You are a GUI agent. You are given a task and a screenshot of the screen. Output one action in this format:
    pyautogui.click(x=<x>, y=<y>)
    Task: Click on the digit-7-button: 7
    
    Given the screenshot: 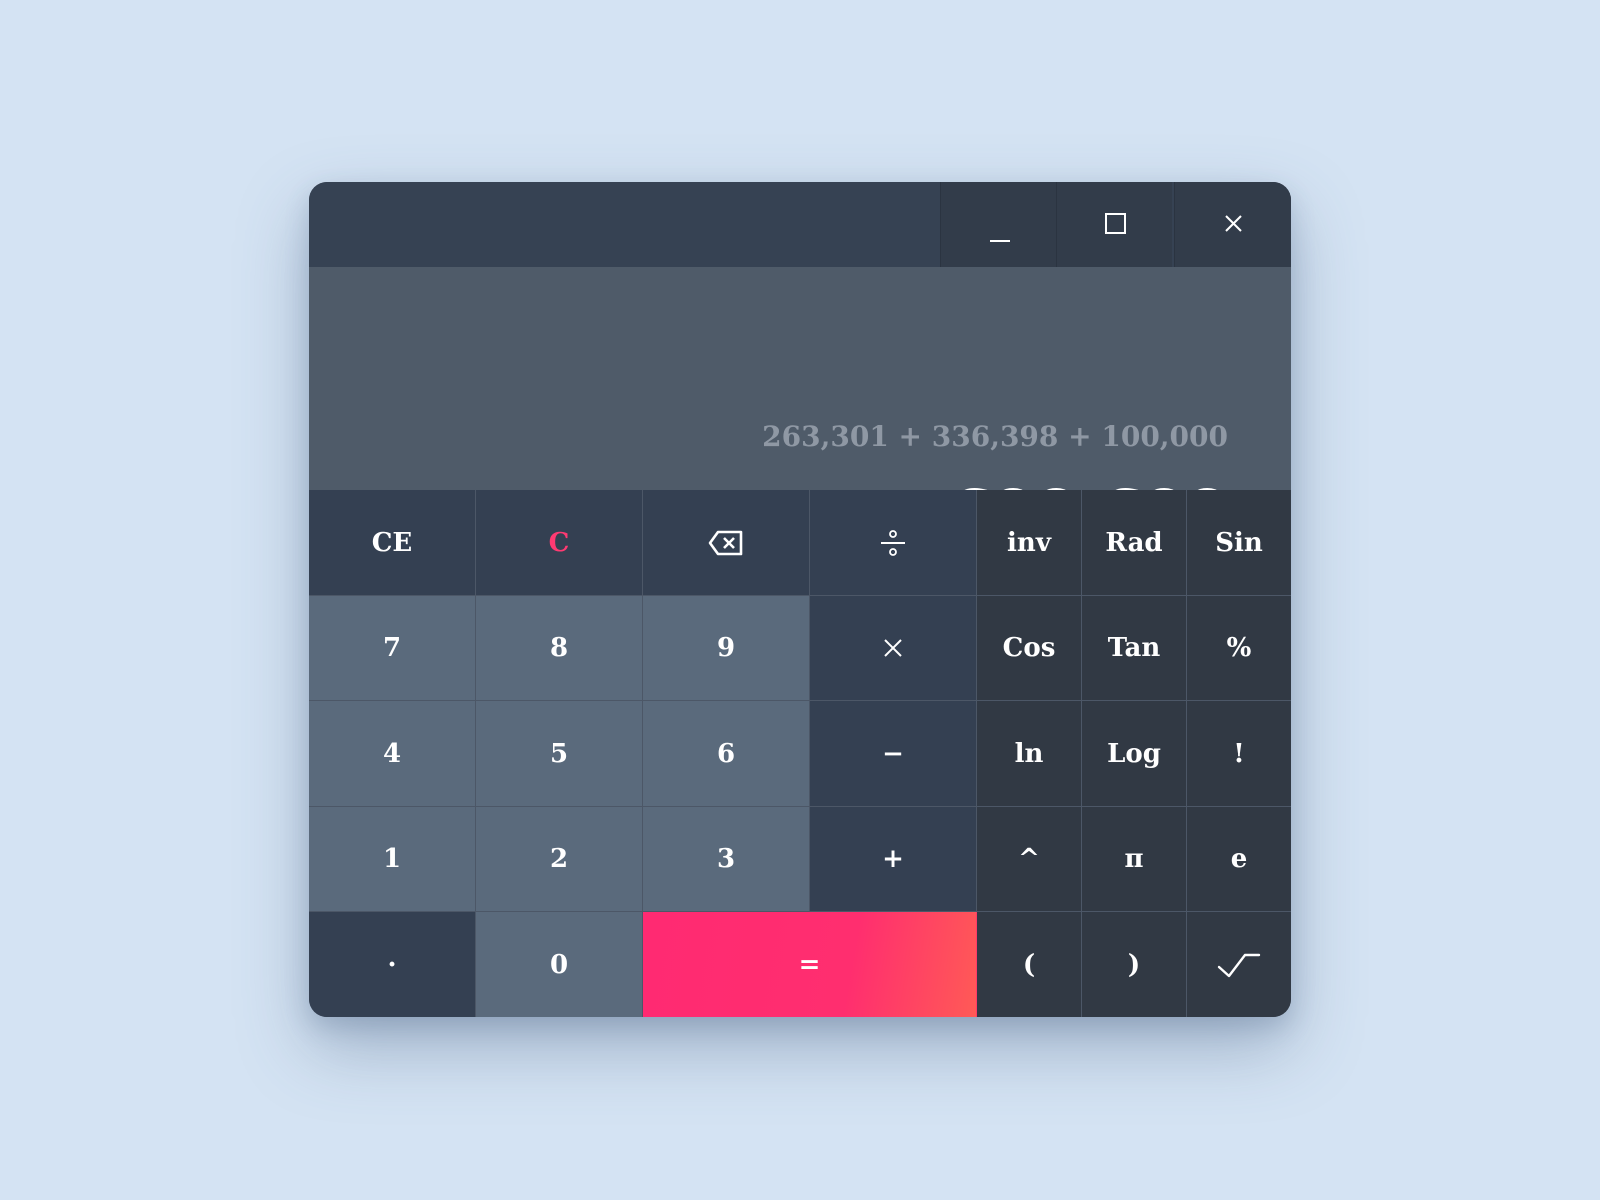 What is the action you would take?
    pyautogui.click(x=392, y=648)
    